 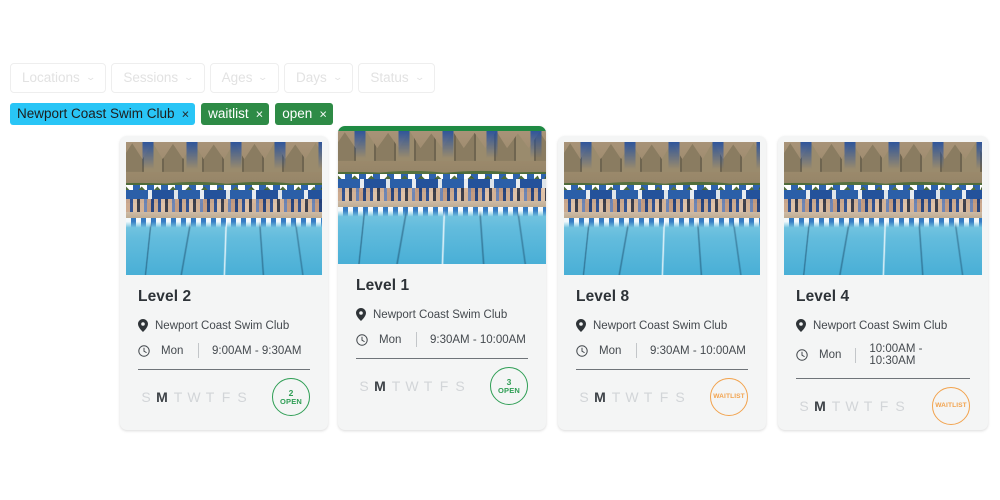 What do you see at coordinates (158, 78) in the screenshot?
I see `filter-button-sessions: Sessions ⌄` at bounding box center [158, 78].